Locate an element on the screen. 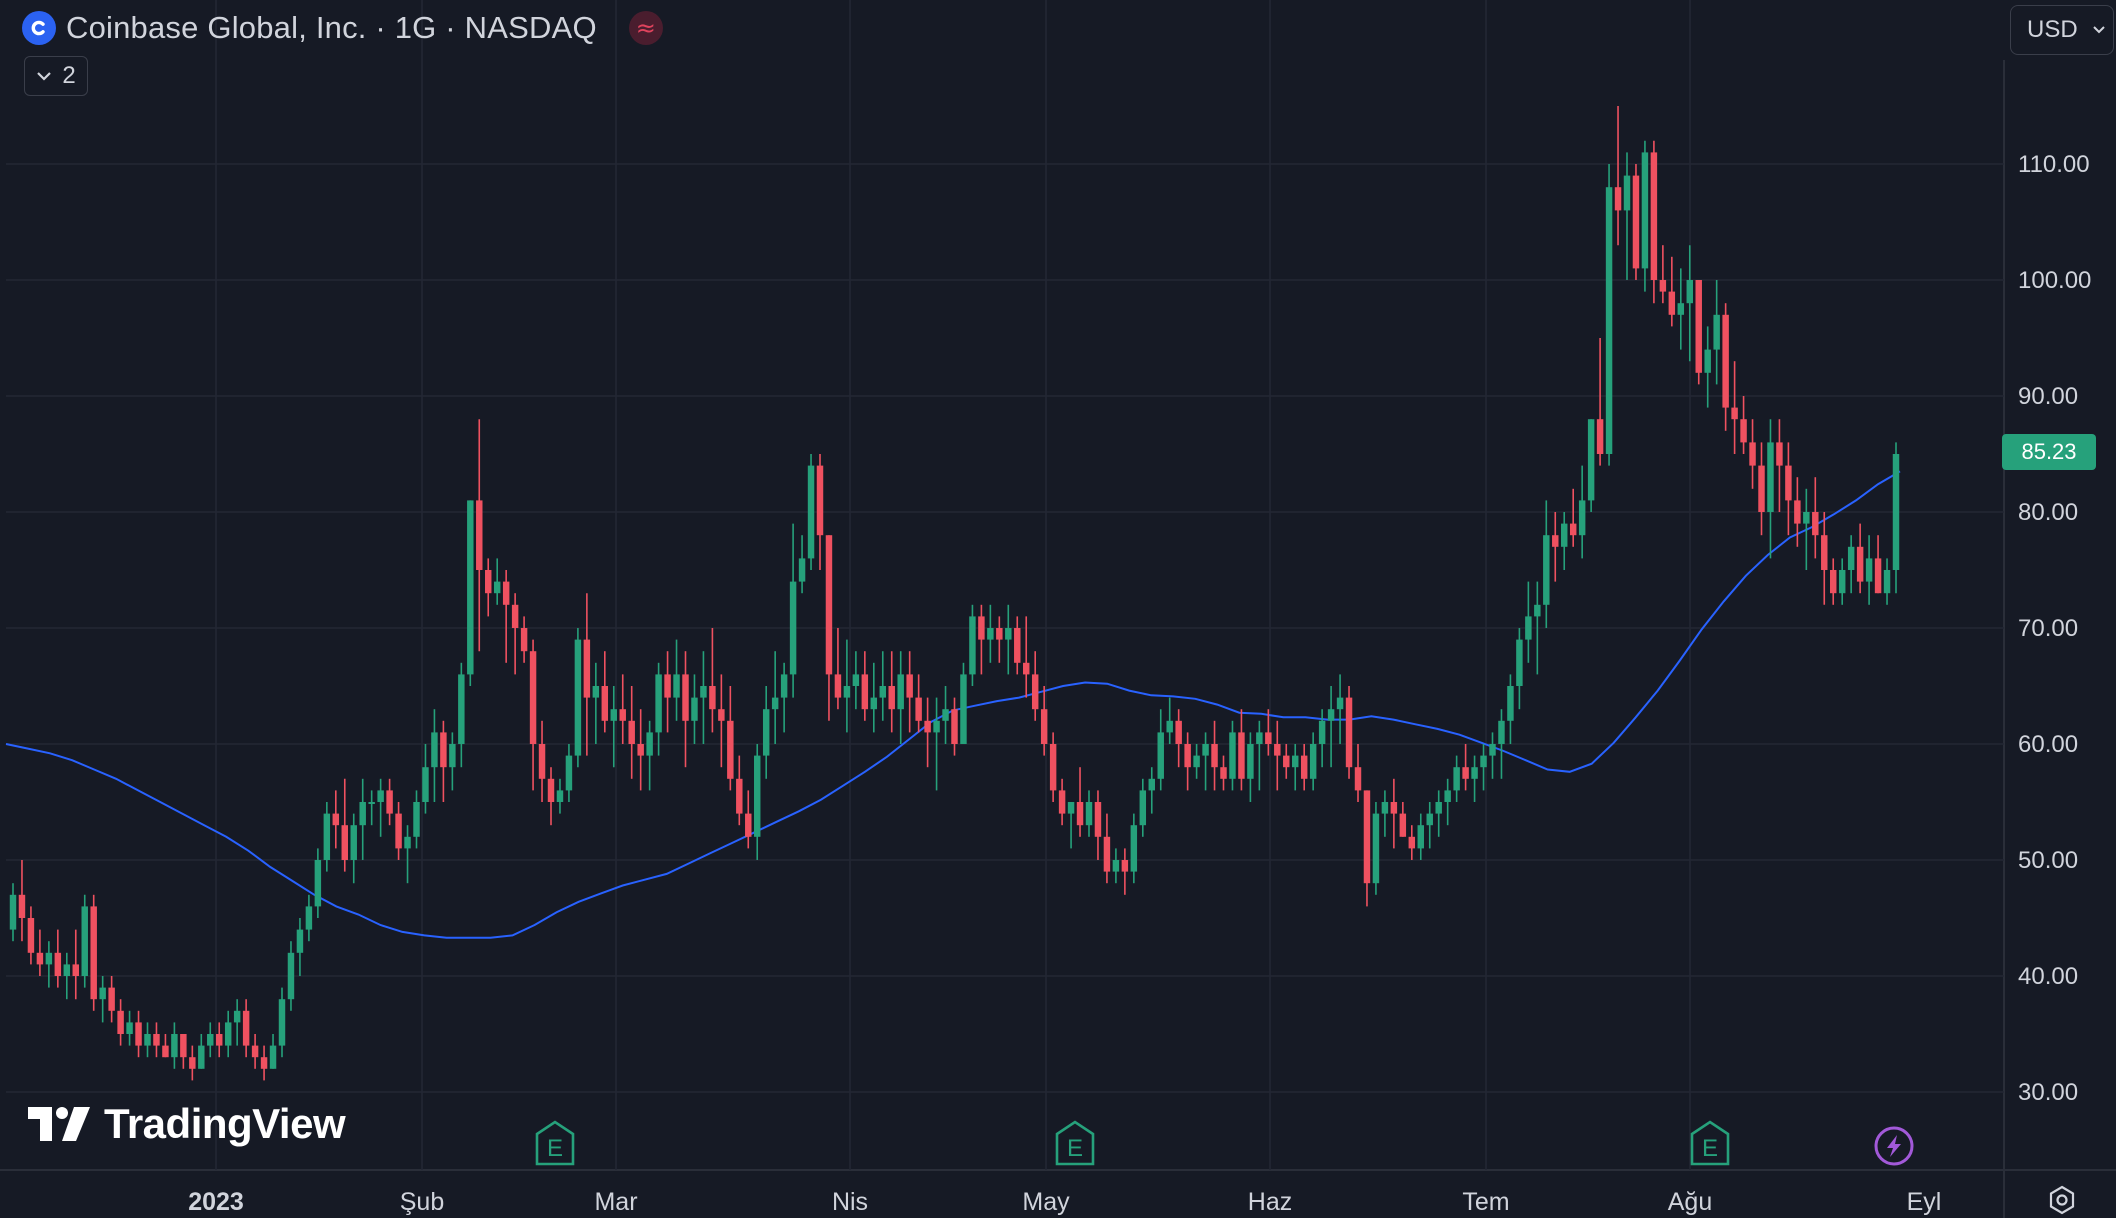 This screenshot has height=1218, width=2116. tradingview-watermark: TradingView is located at coordinates (187, 1124).